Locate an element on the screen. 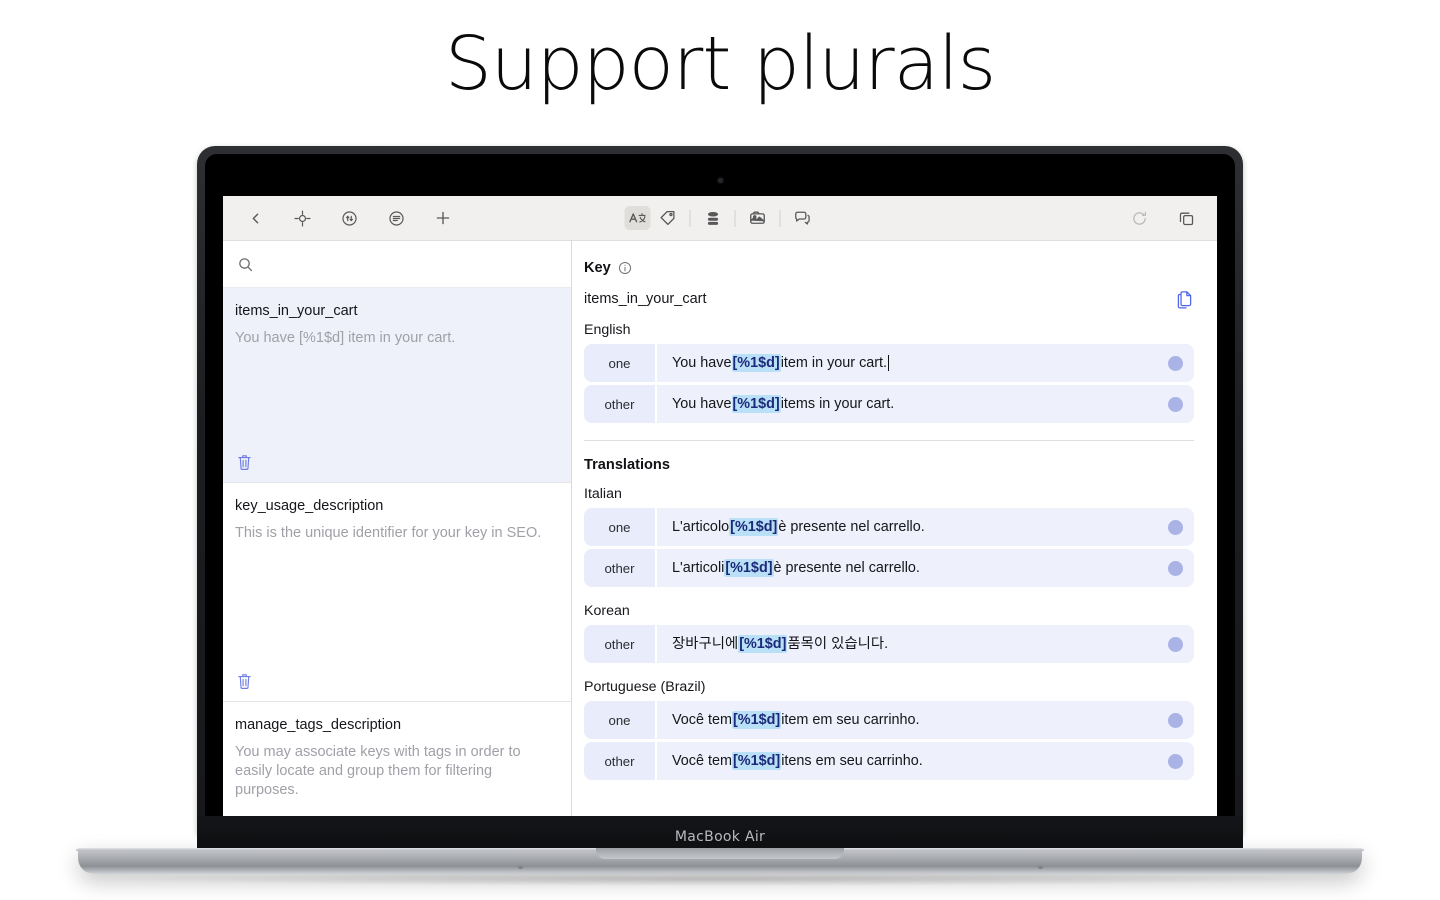  search-input is located at coordinates (398, 264).